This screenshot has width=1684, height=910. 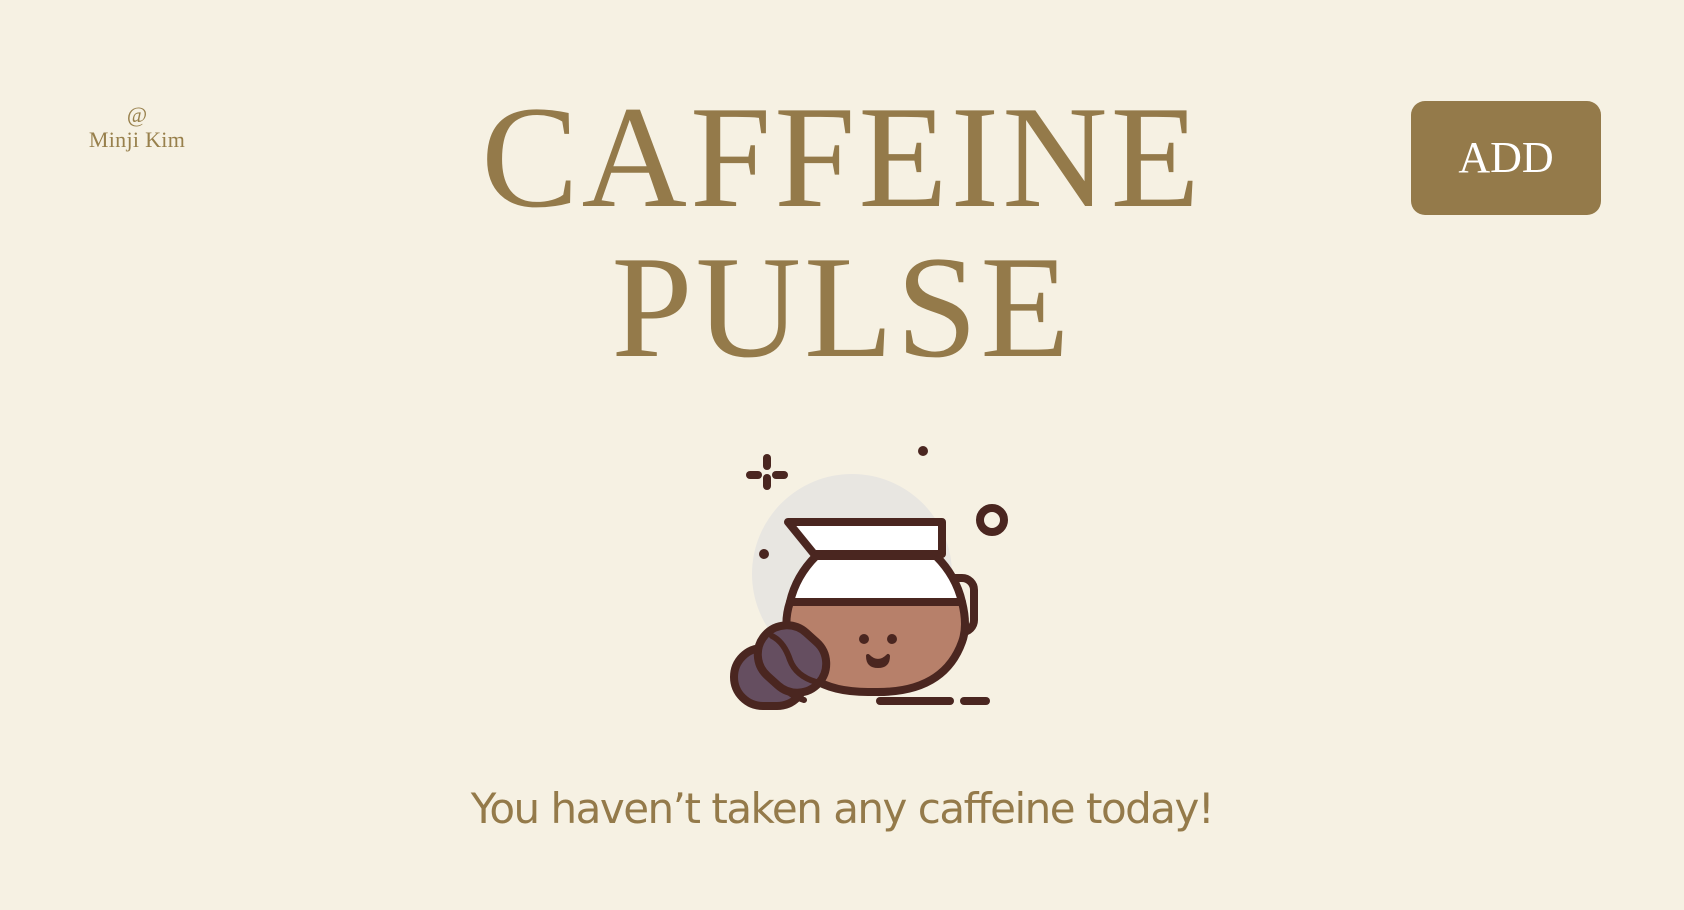 What do you see at coordinates (865, 538) in the screenshot?
I see `pot-lid` at bounding box center [865, 538].